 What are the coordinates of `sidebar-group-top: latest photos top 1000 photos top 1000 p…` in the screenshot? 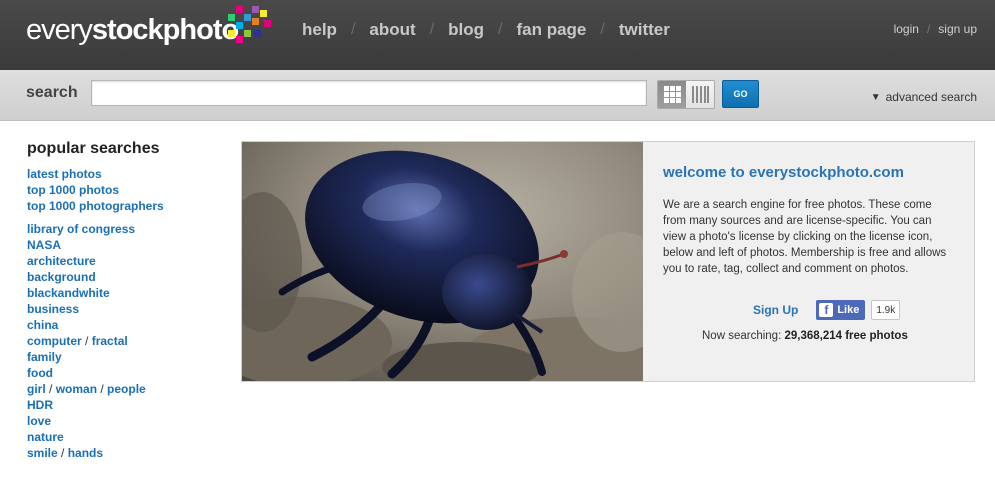 It's located at (127, 190).